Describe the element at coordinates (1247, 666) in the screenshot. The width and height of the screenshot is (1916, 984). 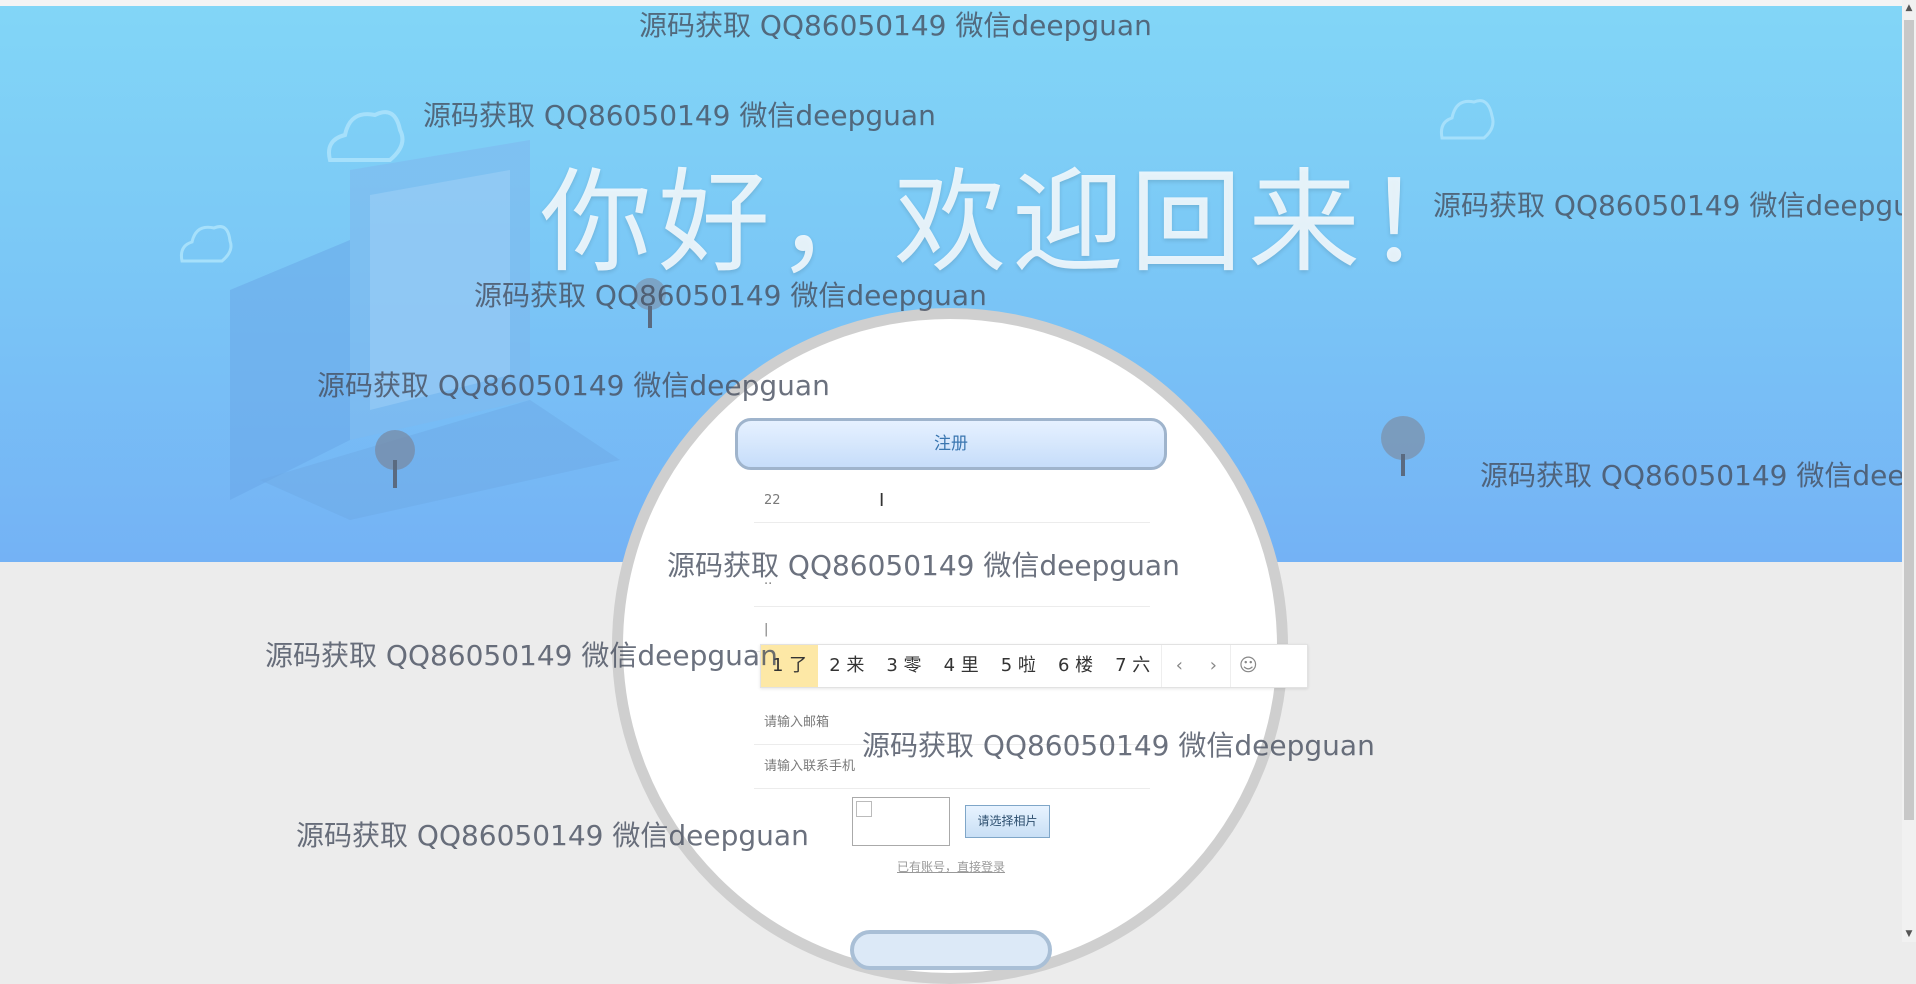
I see `ime-emoji-icon: ☺` at that location.